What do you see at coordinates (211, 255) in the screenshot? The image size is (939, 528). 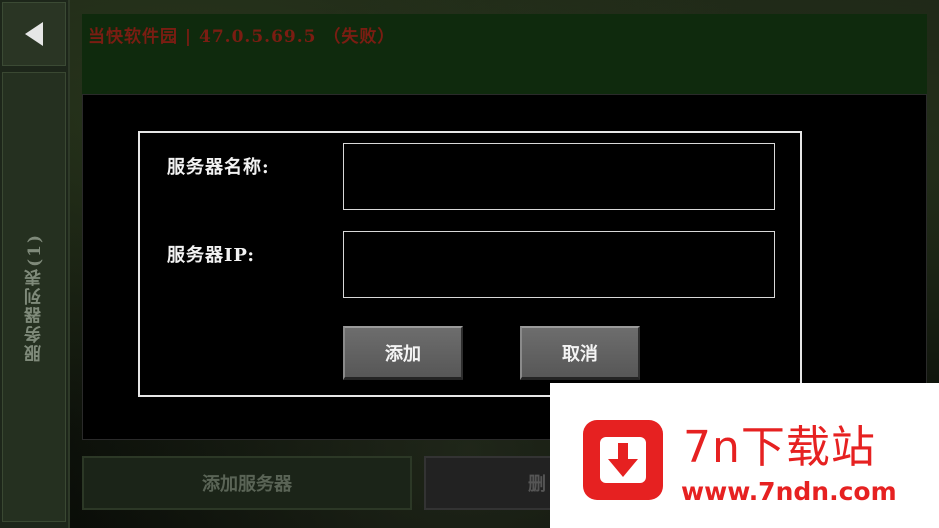 I see `server-ip-label: 服务器IP:` at bounding box center [211, 255].